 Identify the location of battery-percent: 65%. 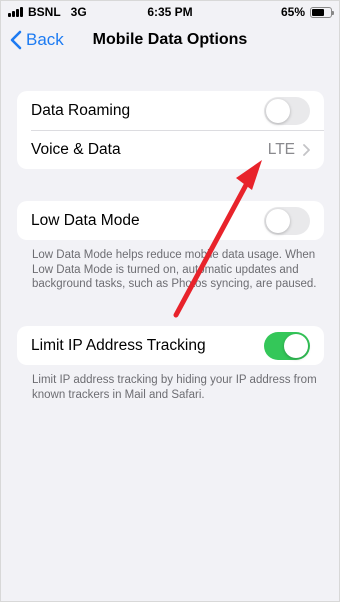
(292, 12).